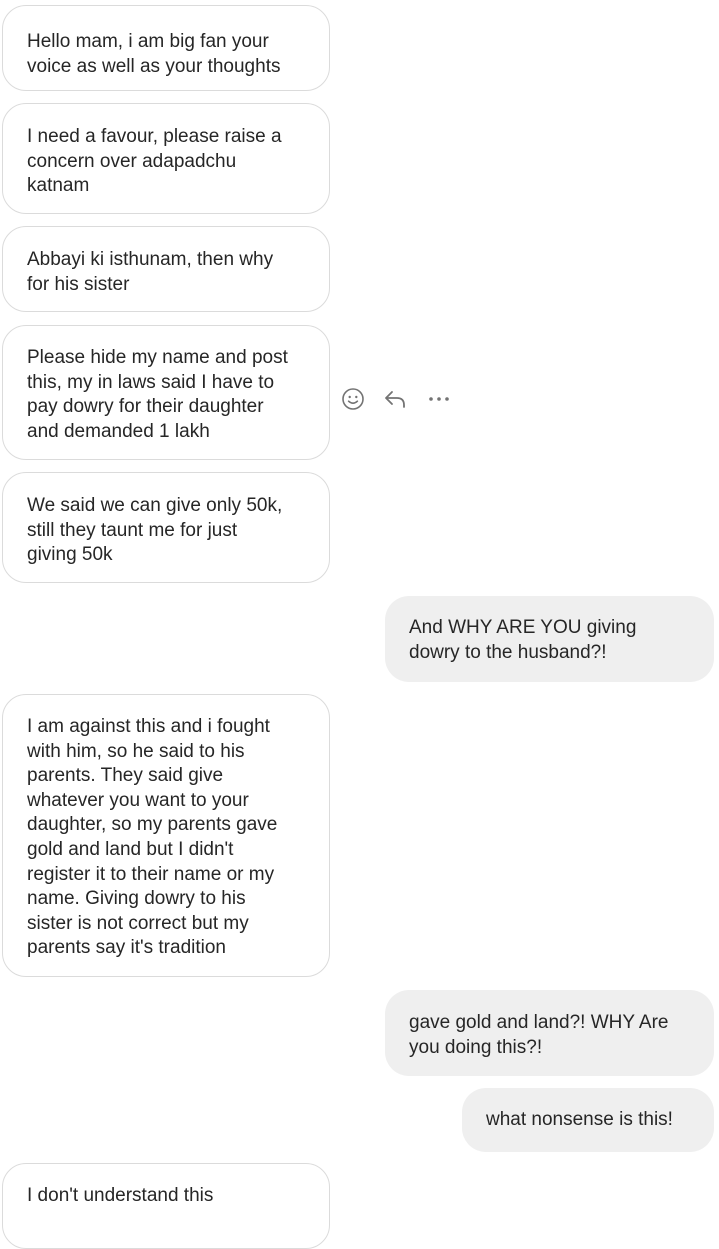 The width and height of the screenshot is (719, 1249). I want to click on more-dots-icon, so click(439, 399).